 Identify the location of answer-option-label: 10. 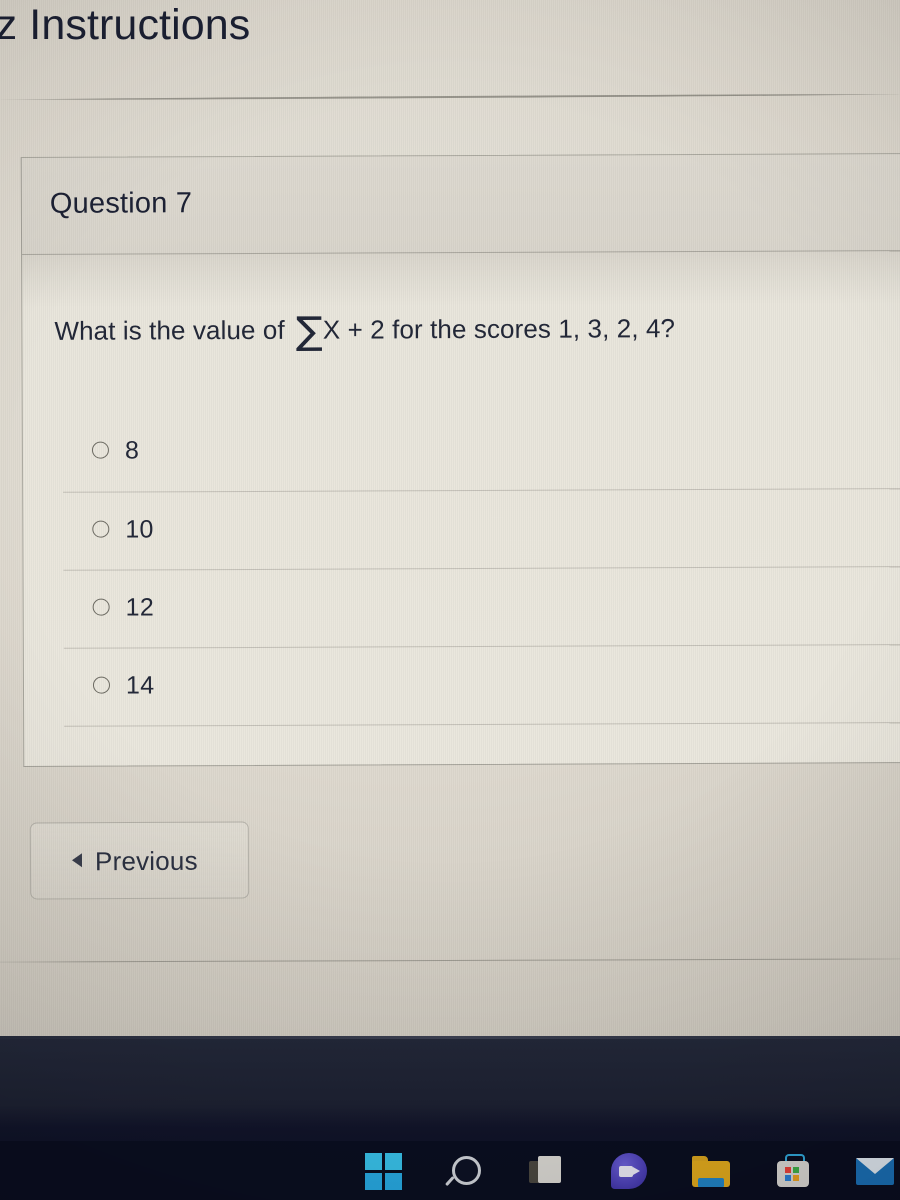
(139, 529).